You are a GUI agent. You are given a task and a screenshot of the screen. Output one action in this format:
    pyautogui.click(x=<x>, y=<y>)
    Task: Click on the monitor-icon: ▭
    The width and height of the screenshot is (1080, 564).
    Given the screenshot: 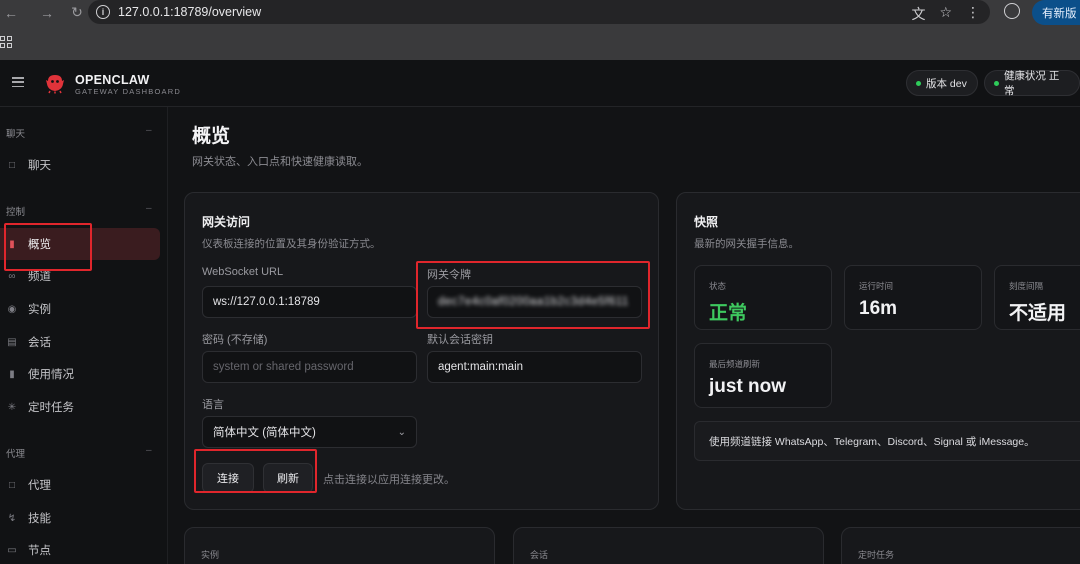 What is the action you would take?
    pyautogui.click(x=12, y=550)
    